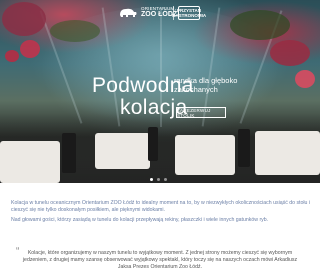 Image resolution: width=320 pixels, height=280 pixels. What do you see at coordinates (206, 85) in the screenshot?
I see `hero-subtitle: randka dla głęboko zakochanych` at bounding box center [206, 85].